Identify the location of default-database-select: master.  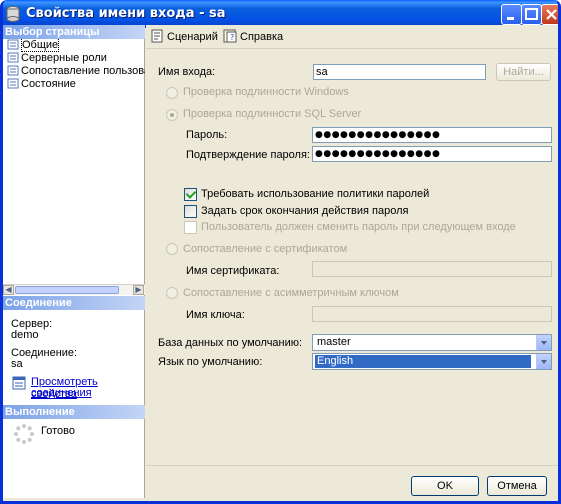
(432, 342).